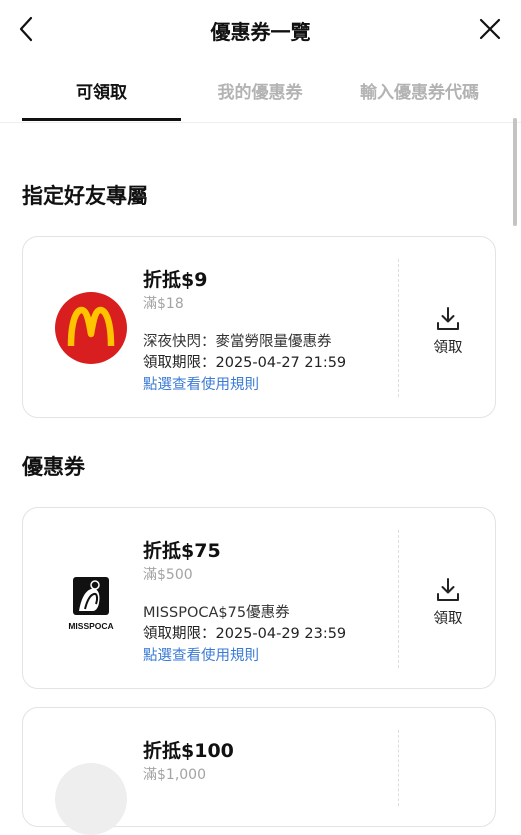  I want to click on tab-bar: 可領取 我的優惠券 輸入優惠券代碼, so click(260, 90).